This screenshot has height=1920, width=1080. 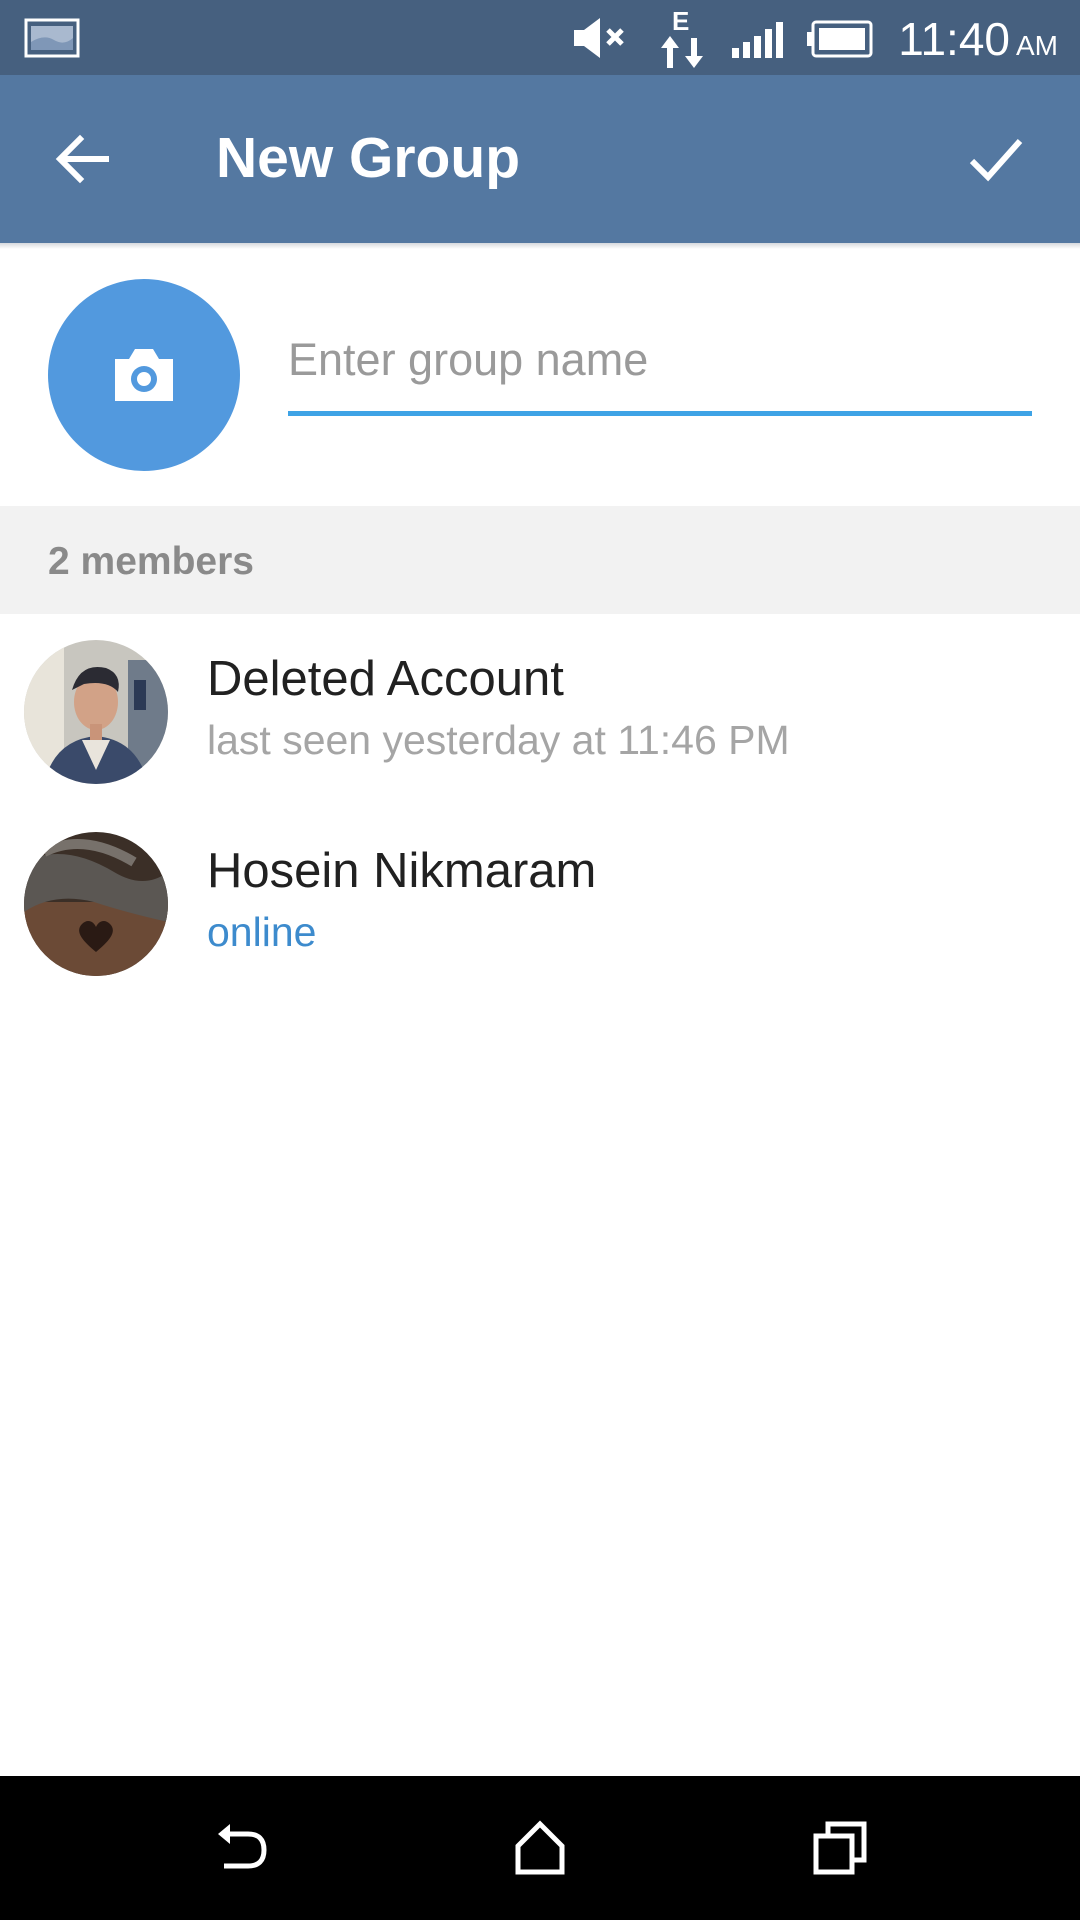 What do you see at coordinates (660, 413) in the screenshot?
I see `group-name-underline` at bounding box center [660, 413].